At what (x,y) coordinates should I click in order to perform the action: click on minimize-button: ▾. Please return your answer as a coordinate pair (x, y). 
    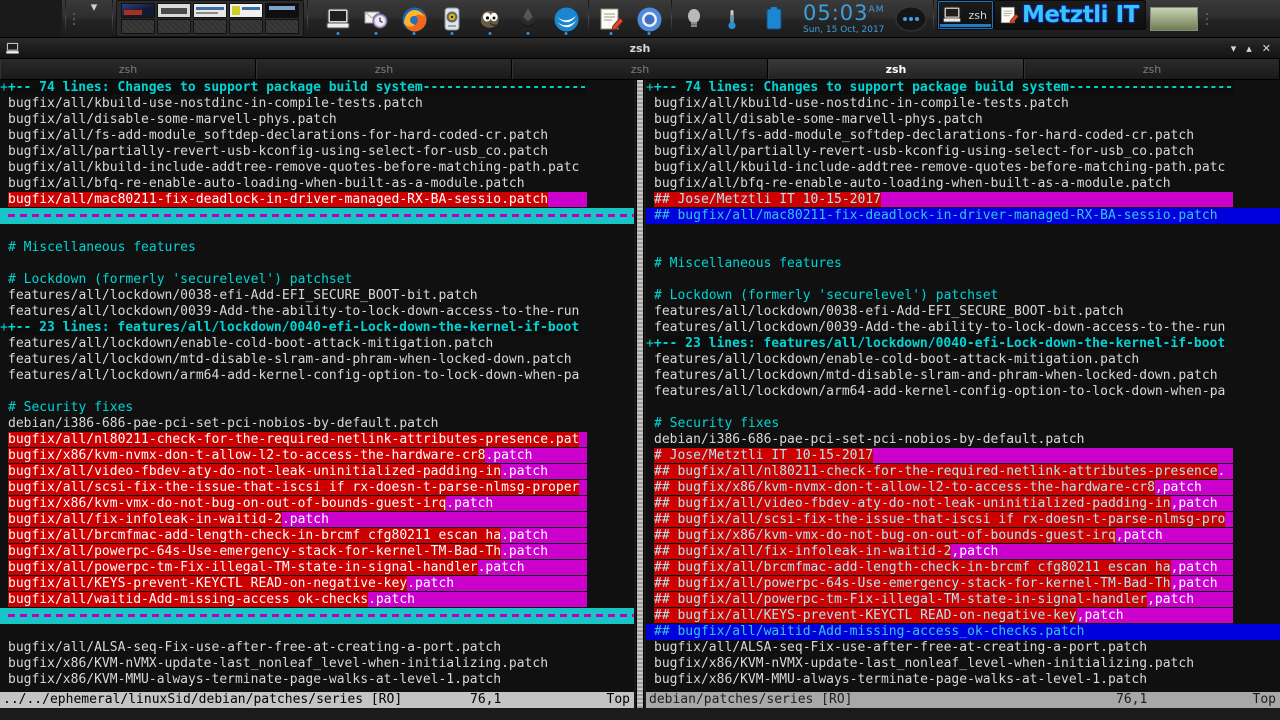
    Looking at the image, I should click on (1234, 48).